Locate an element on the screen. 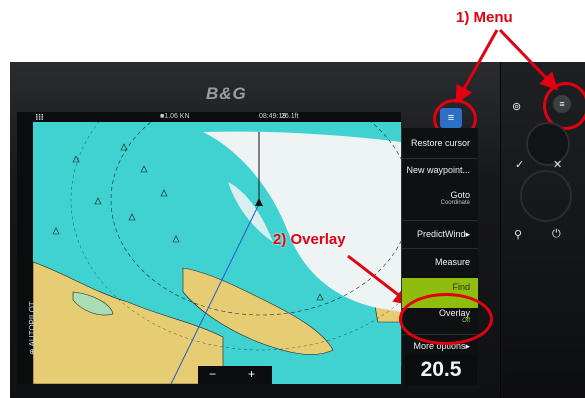  menu-item-measure: Measure is located at coordinates (440, 257).